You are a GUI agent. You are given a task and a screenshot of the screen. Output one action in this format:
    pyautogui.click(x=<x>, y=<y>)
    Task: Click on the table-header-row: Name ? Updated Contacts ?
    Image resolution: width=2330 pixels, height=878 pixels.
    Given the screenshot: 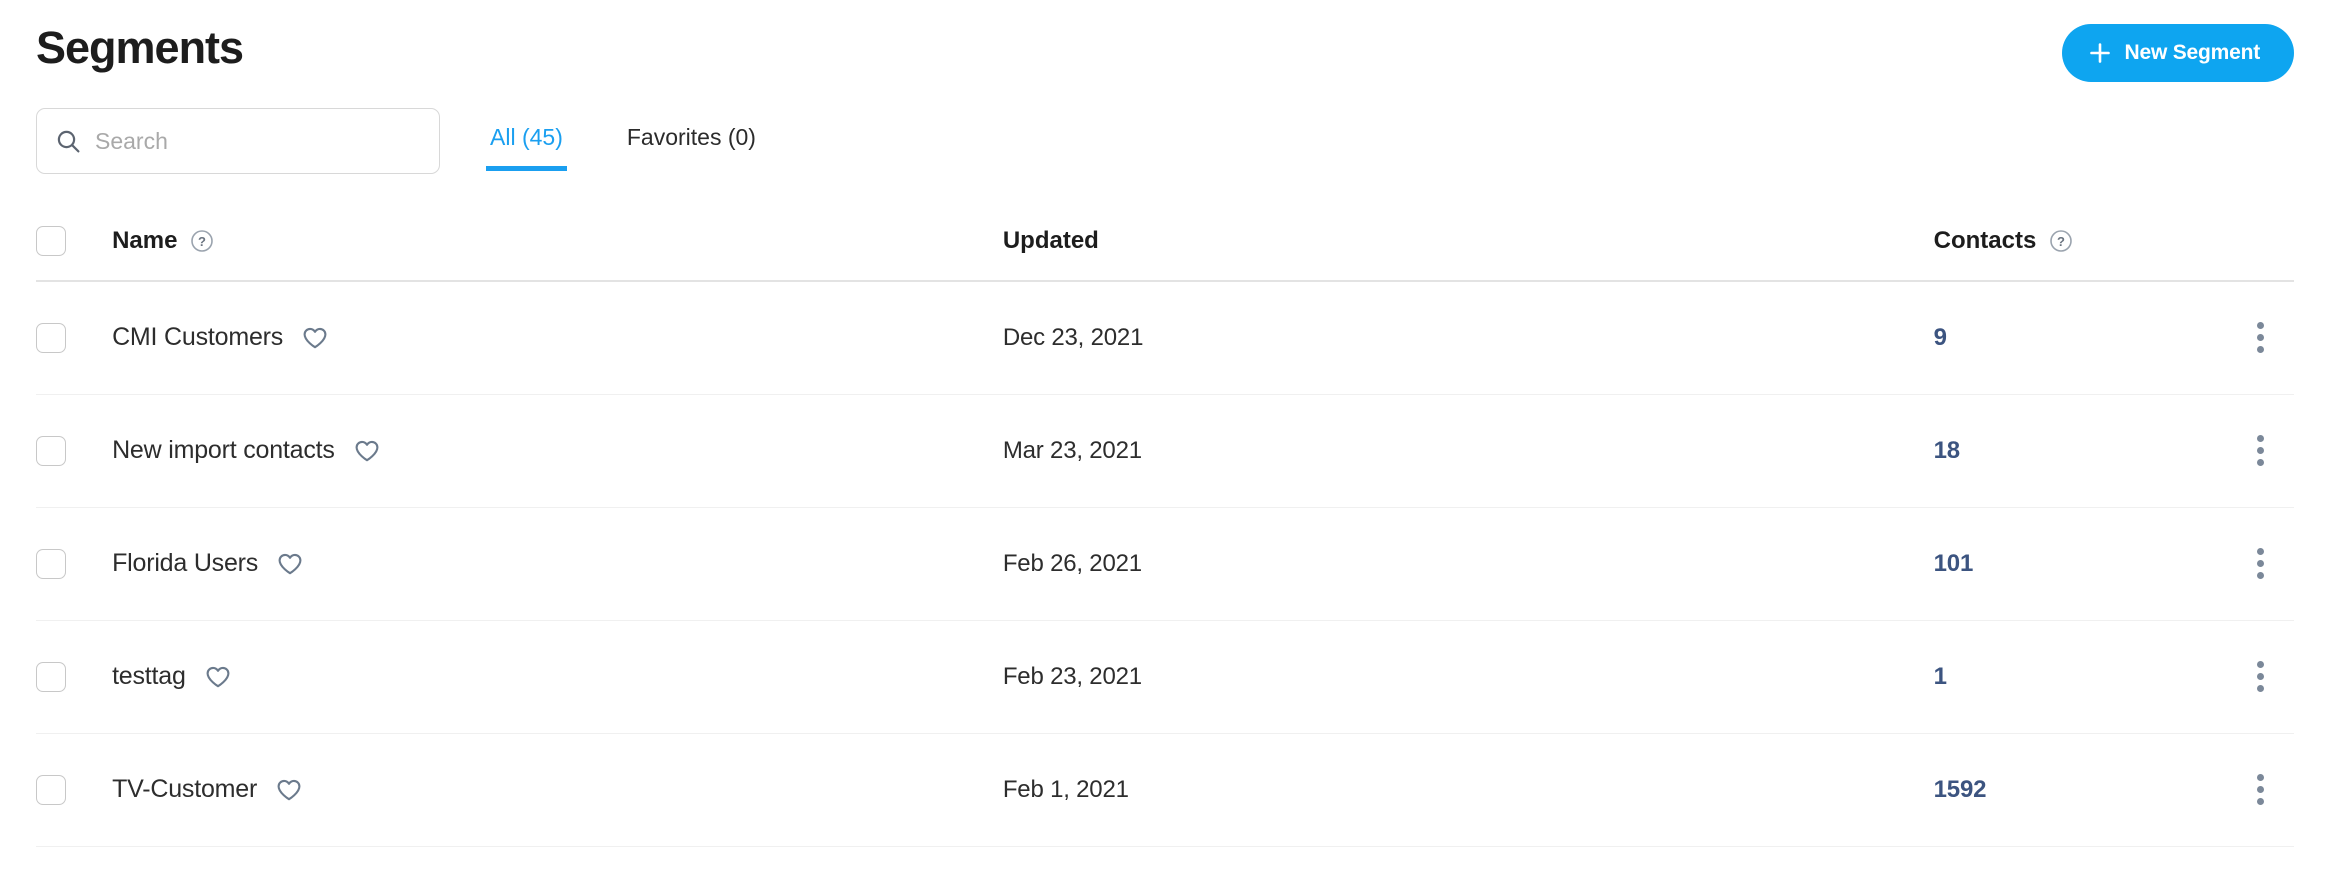 What is the action you would take?
    pyautogui.click(x=1165, y=249)
    